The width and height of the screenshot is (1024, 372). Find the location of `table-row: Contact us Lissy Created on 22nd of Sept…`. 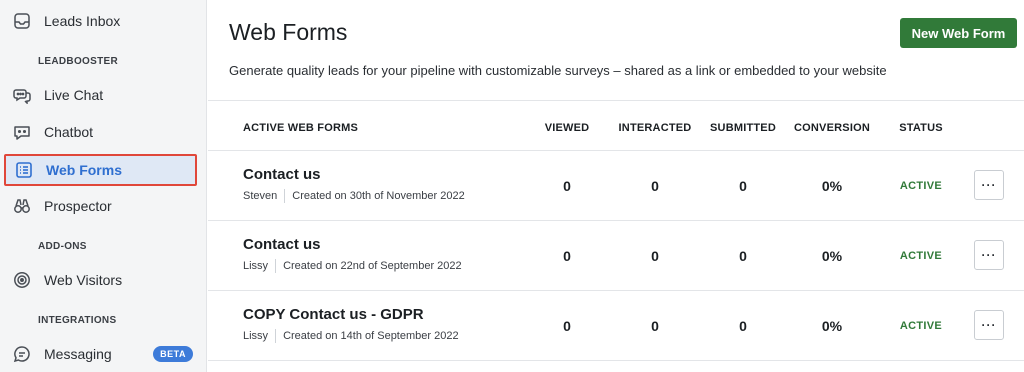

table-row: Contact us Lissy Created on 22nd of Sept… is located at coordinates (616, 255).